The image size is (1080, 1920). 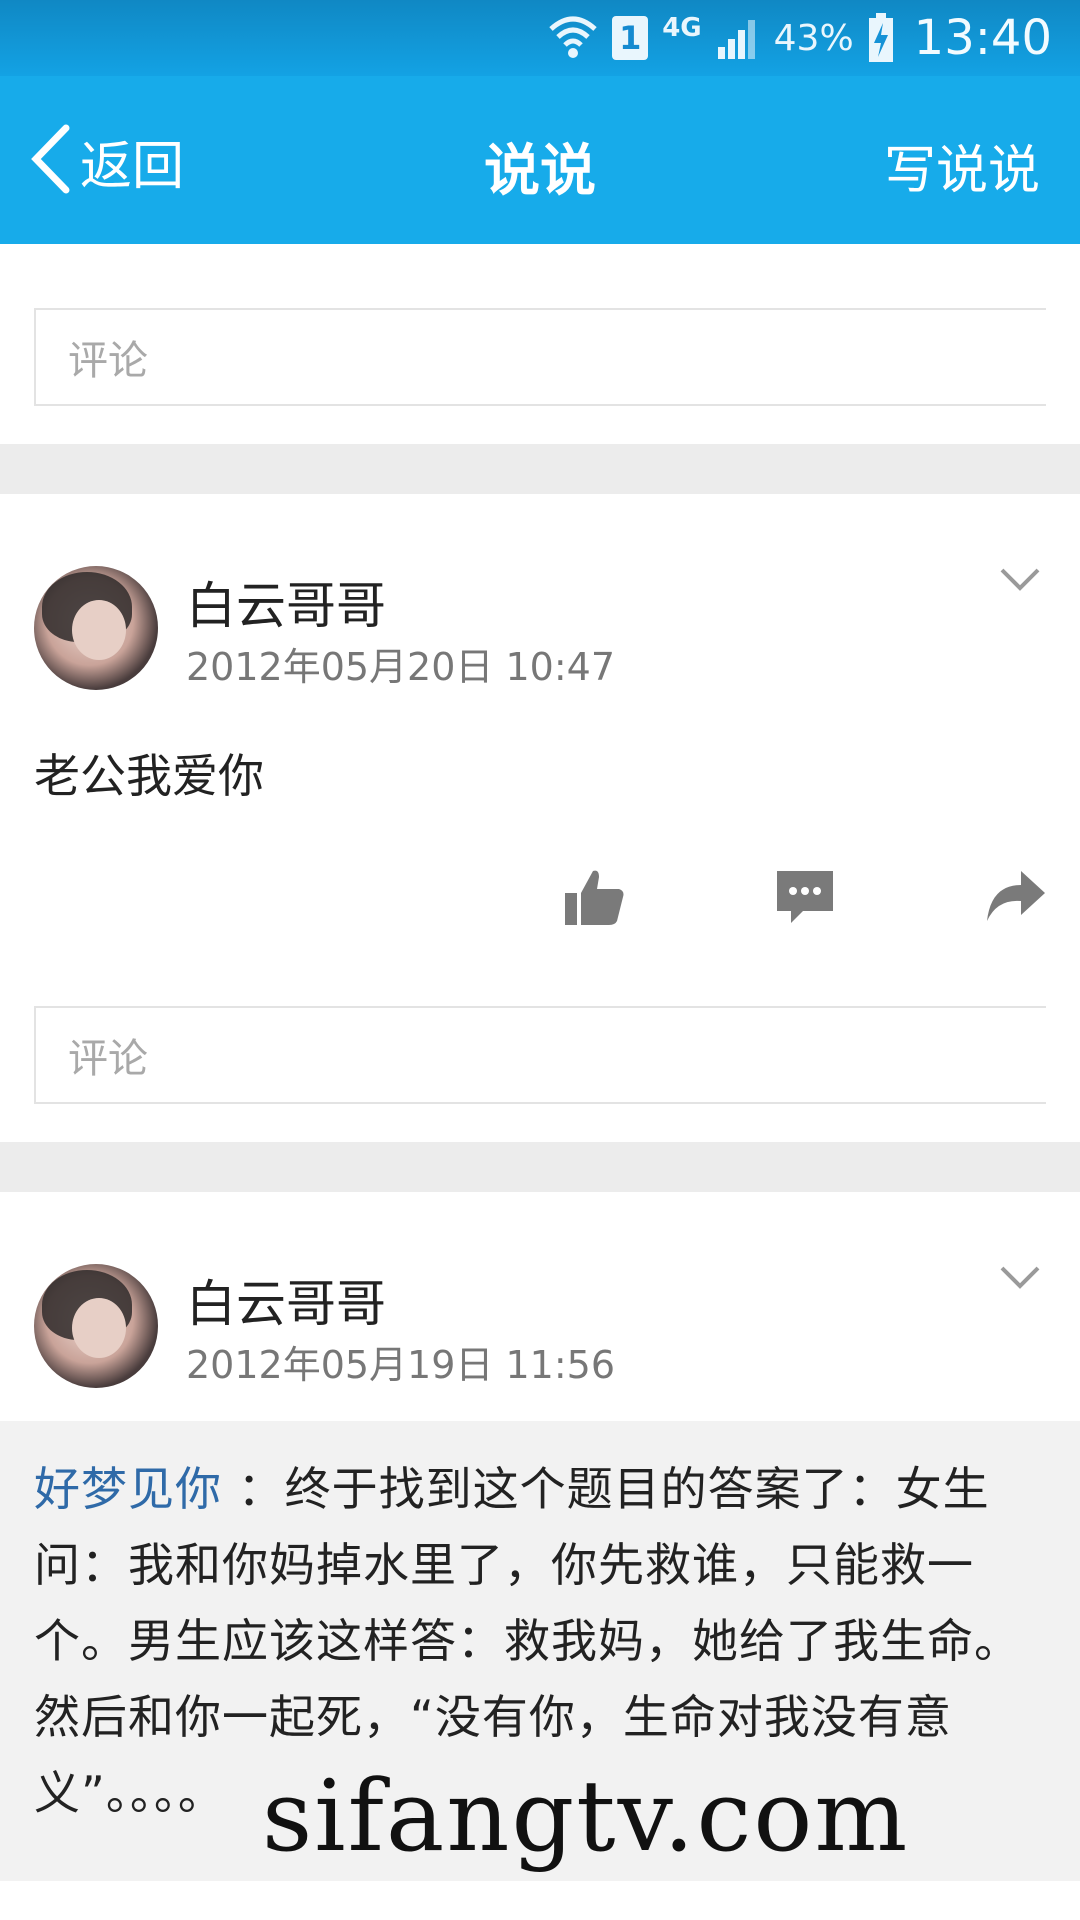 I want to click on clock: 13:40, so click(x=982, y=38).